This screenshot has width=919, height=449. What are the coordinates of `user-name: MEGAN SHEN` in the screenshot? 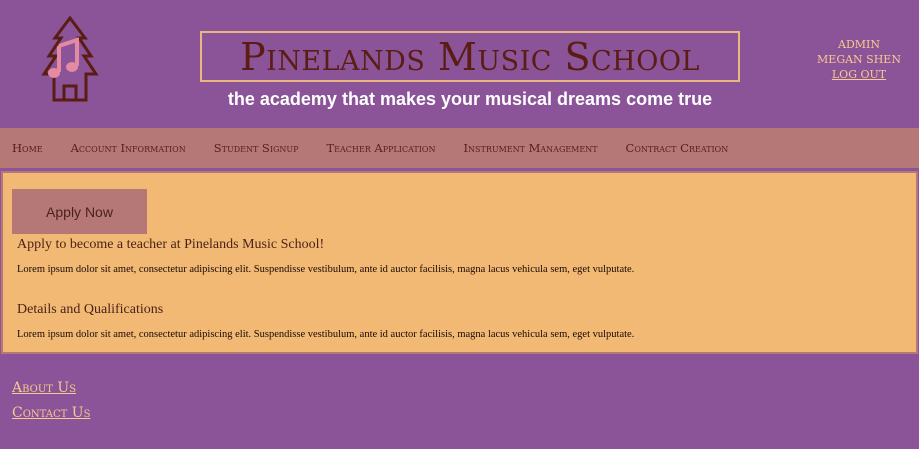 It's located at (859, 59).